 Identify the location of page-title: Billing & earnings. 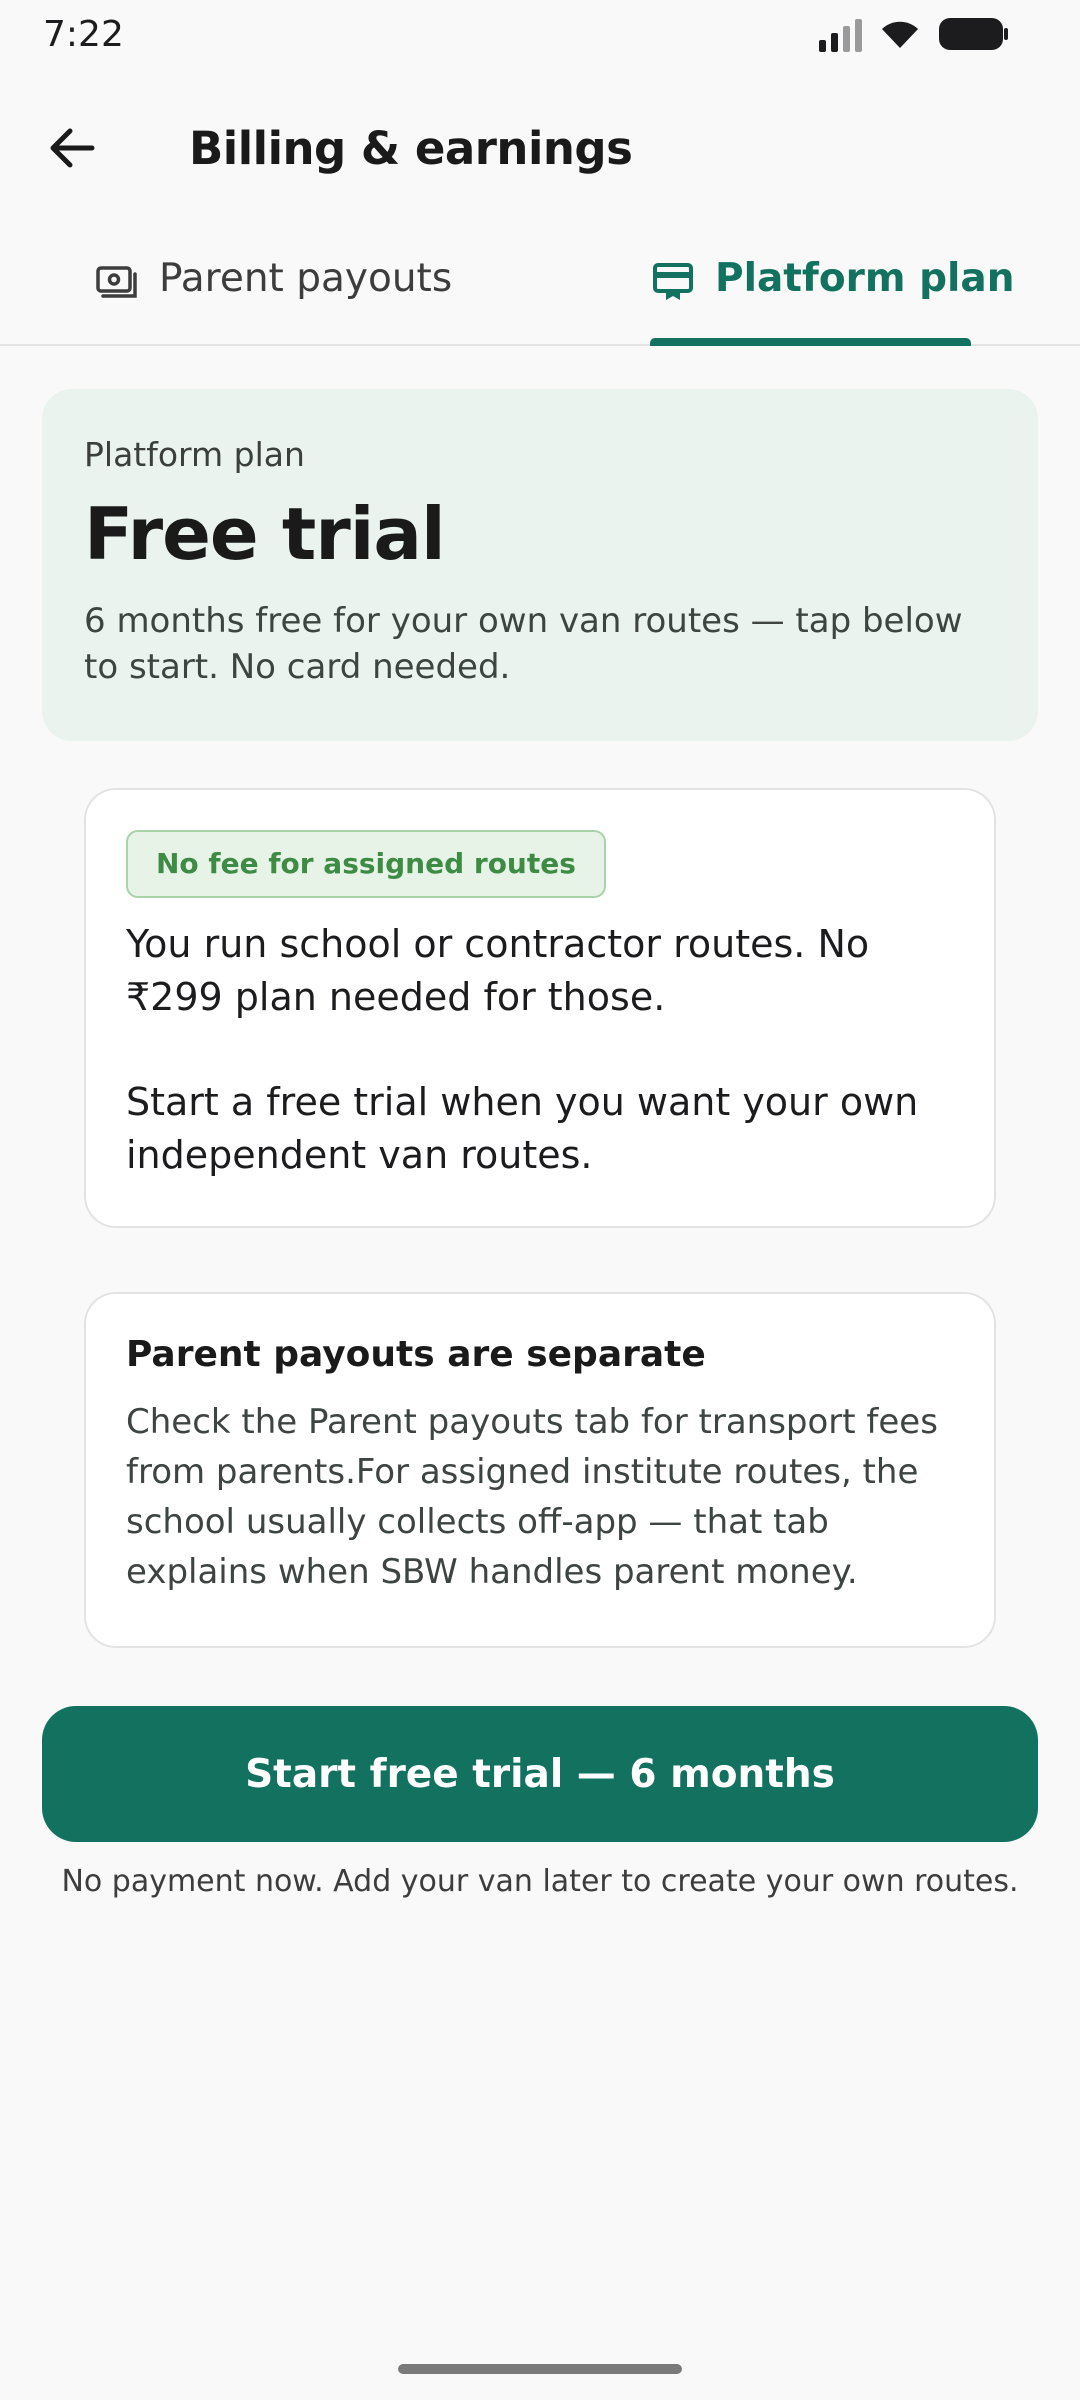
(411, 148).